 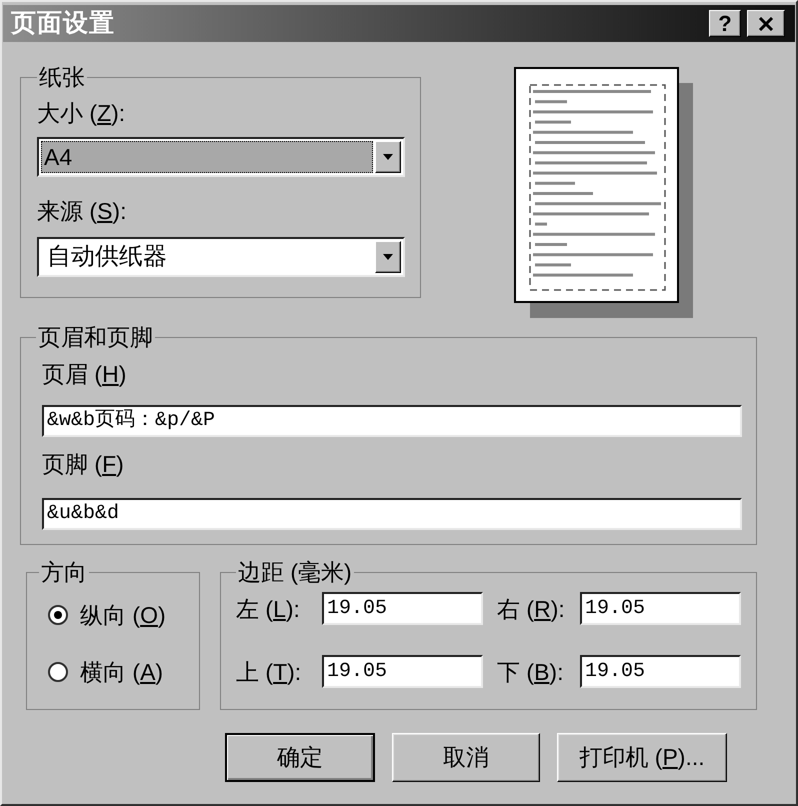 I want to click on dialog-button: 取消, so click(x=466, y=757).